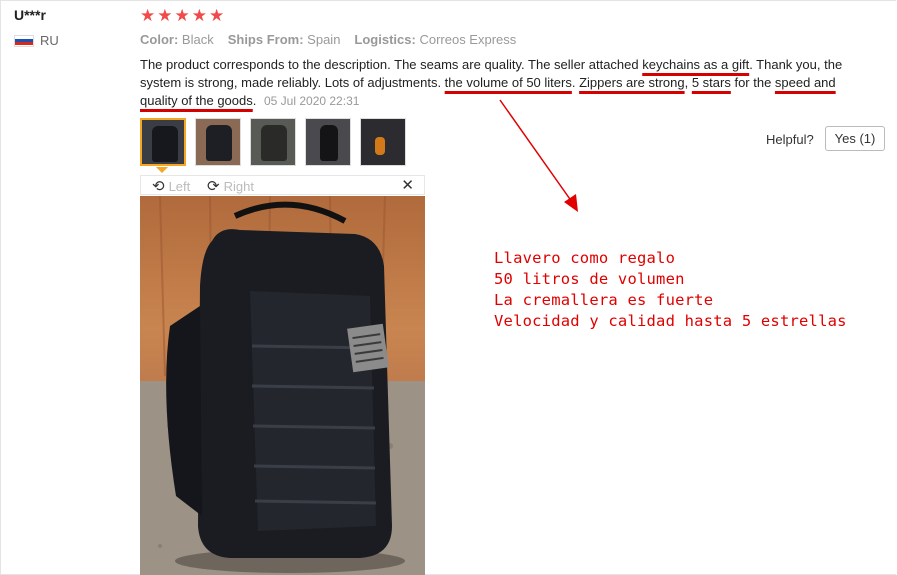  Describe the element at coordinates (282, 185) in the screenshot. I see `image-viewer-toolbar: ⟲ Left ⟳ Right ✕` at that location.